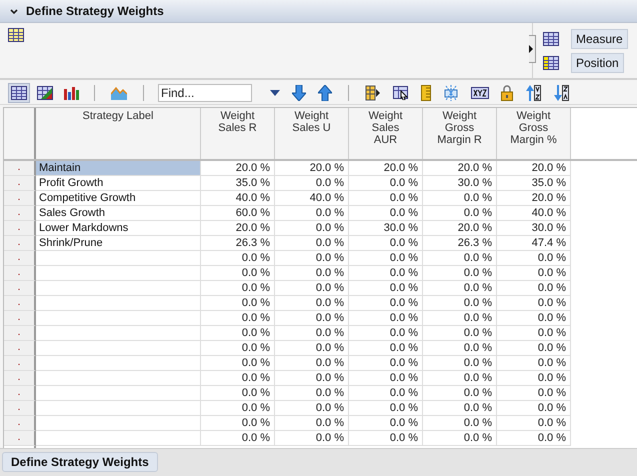 The width and height of the screenshot is (637, 476). Describe the element at coordinates (14, 11) in the screenshot. I see `collapse-icon` at that location.